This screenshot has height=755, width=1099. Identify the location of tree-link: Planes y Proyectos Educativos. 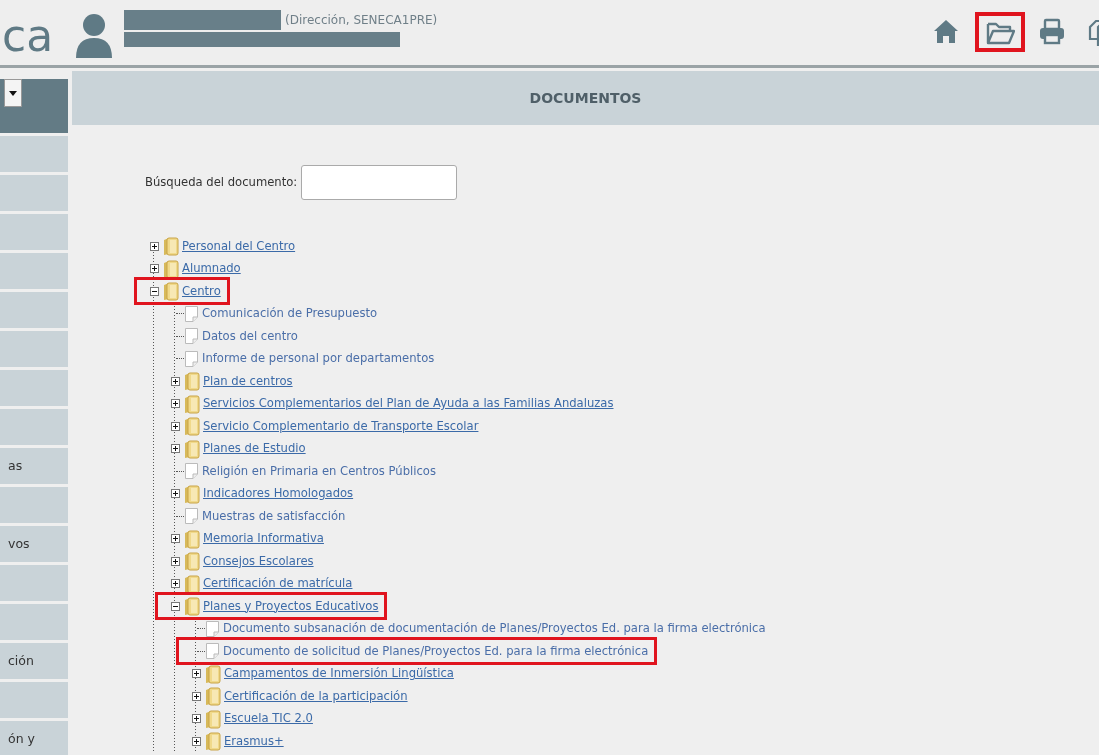
(291, 606).